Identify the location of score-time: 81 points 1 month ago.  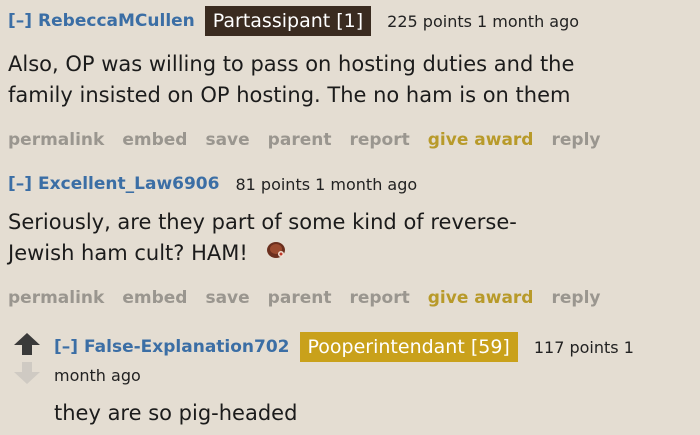
(326, 184).